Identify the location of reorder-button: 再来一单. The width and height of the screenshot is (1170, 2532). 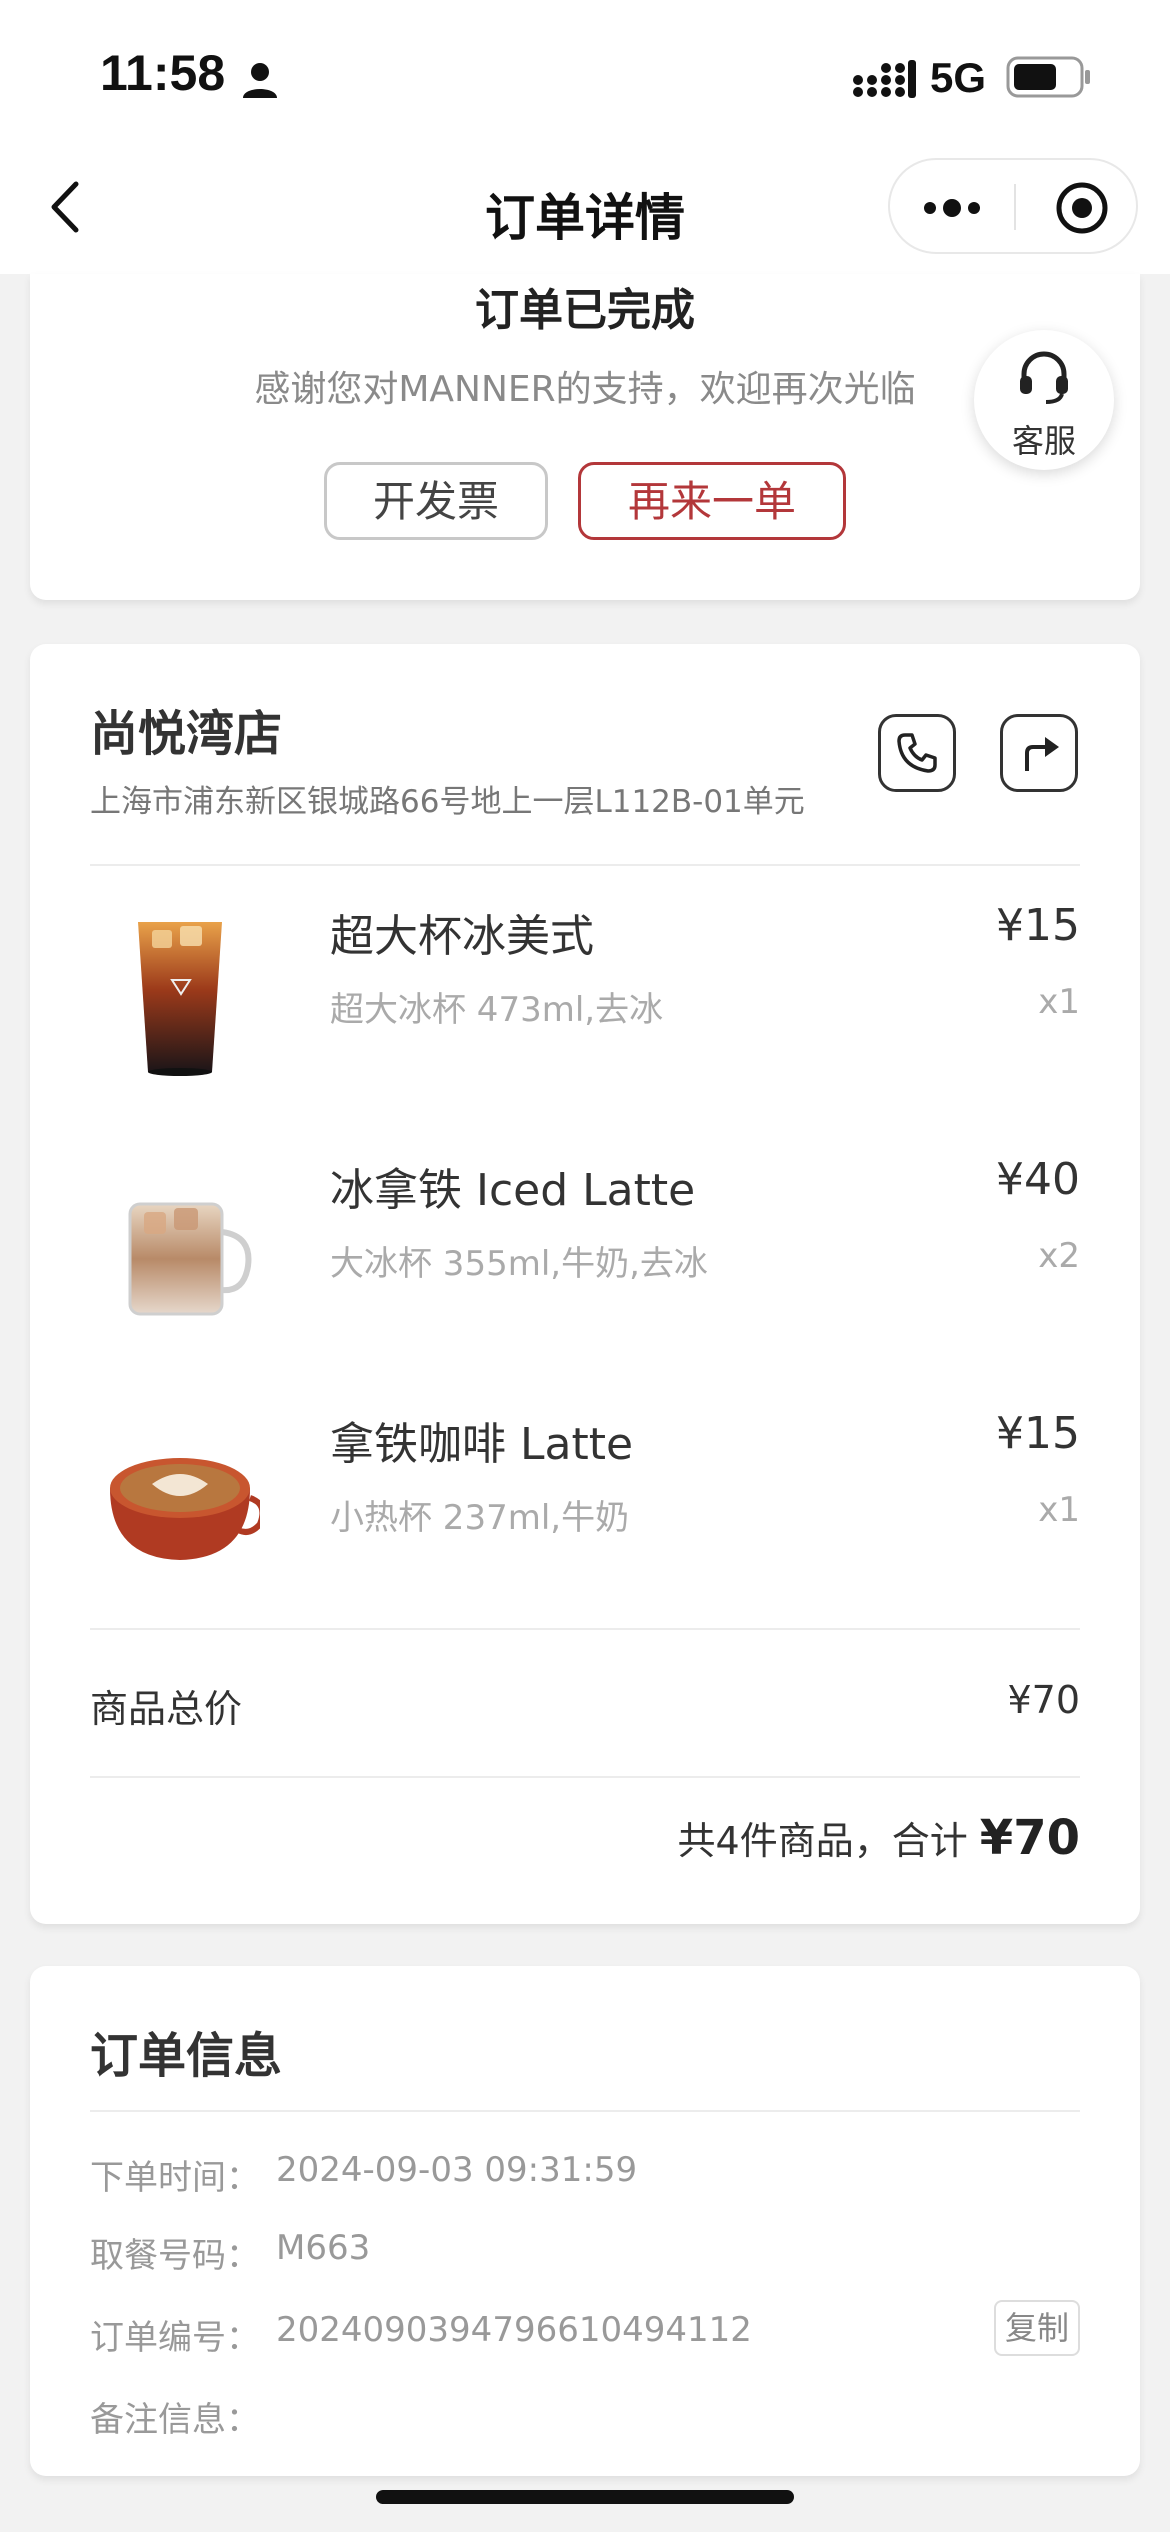
(712, 501).